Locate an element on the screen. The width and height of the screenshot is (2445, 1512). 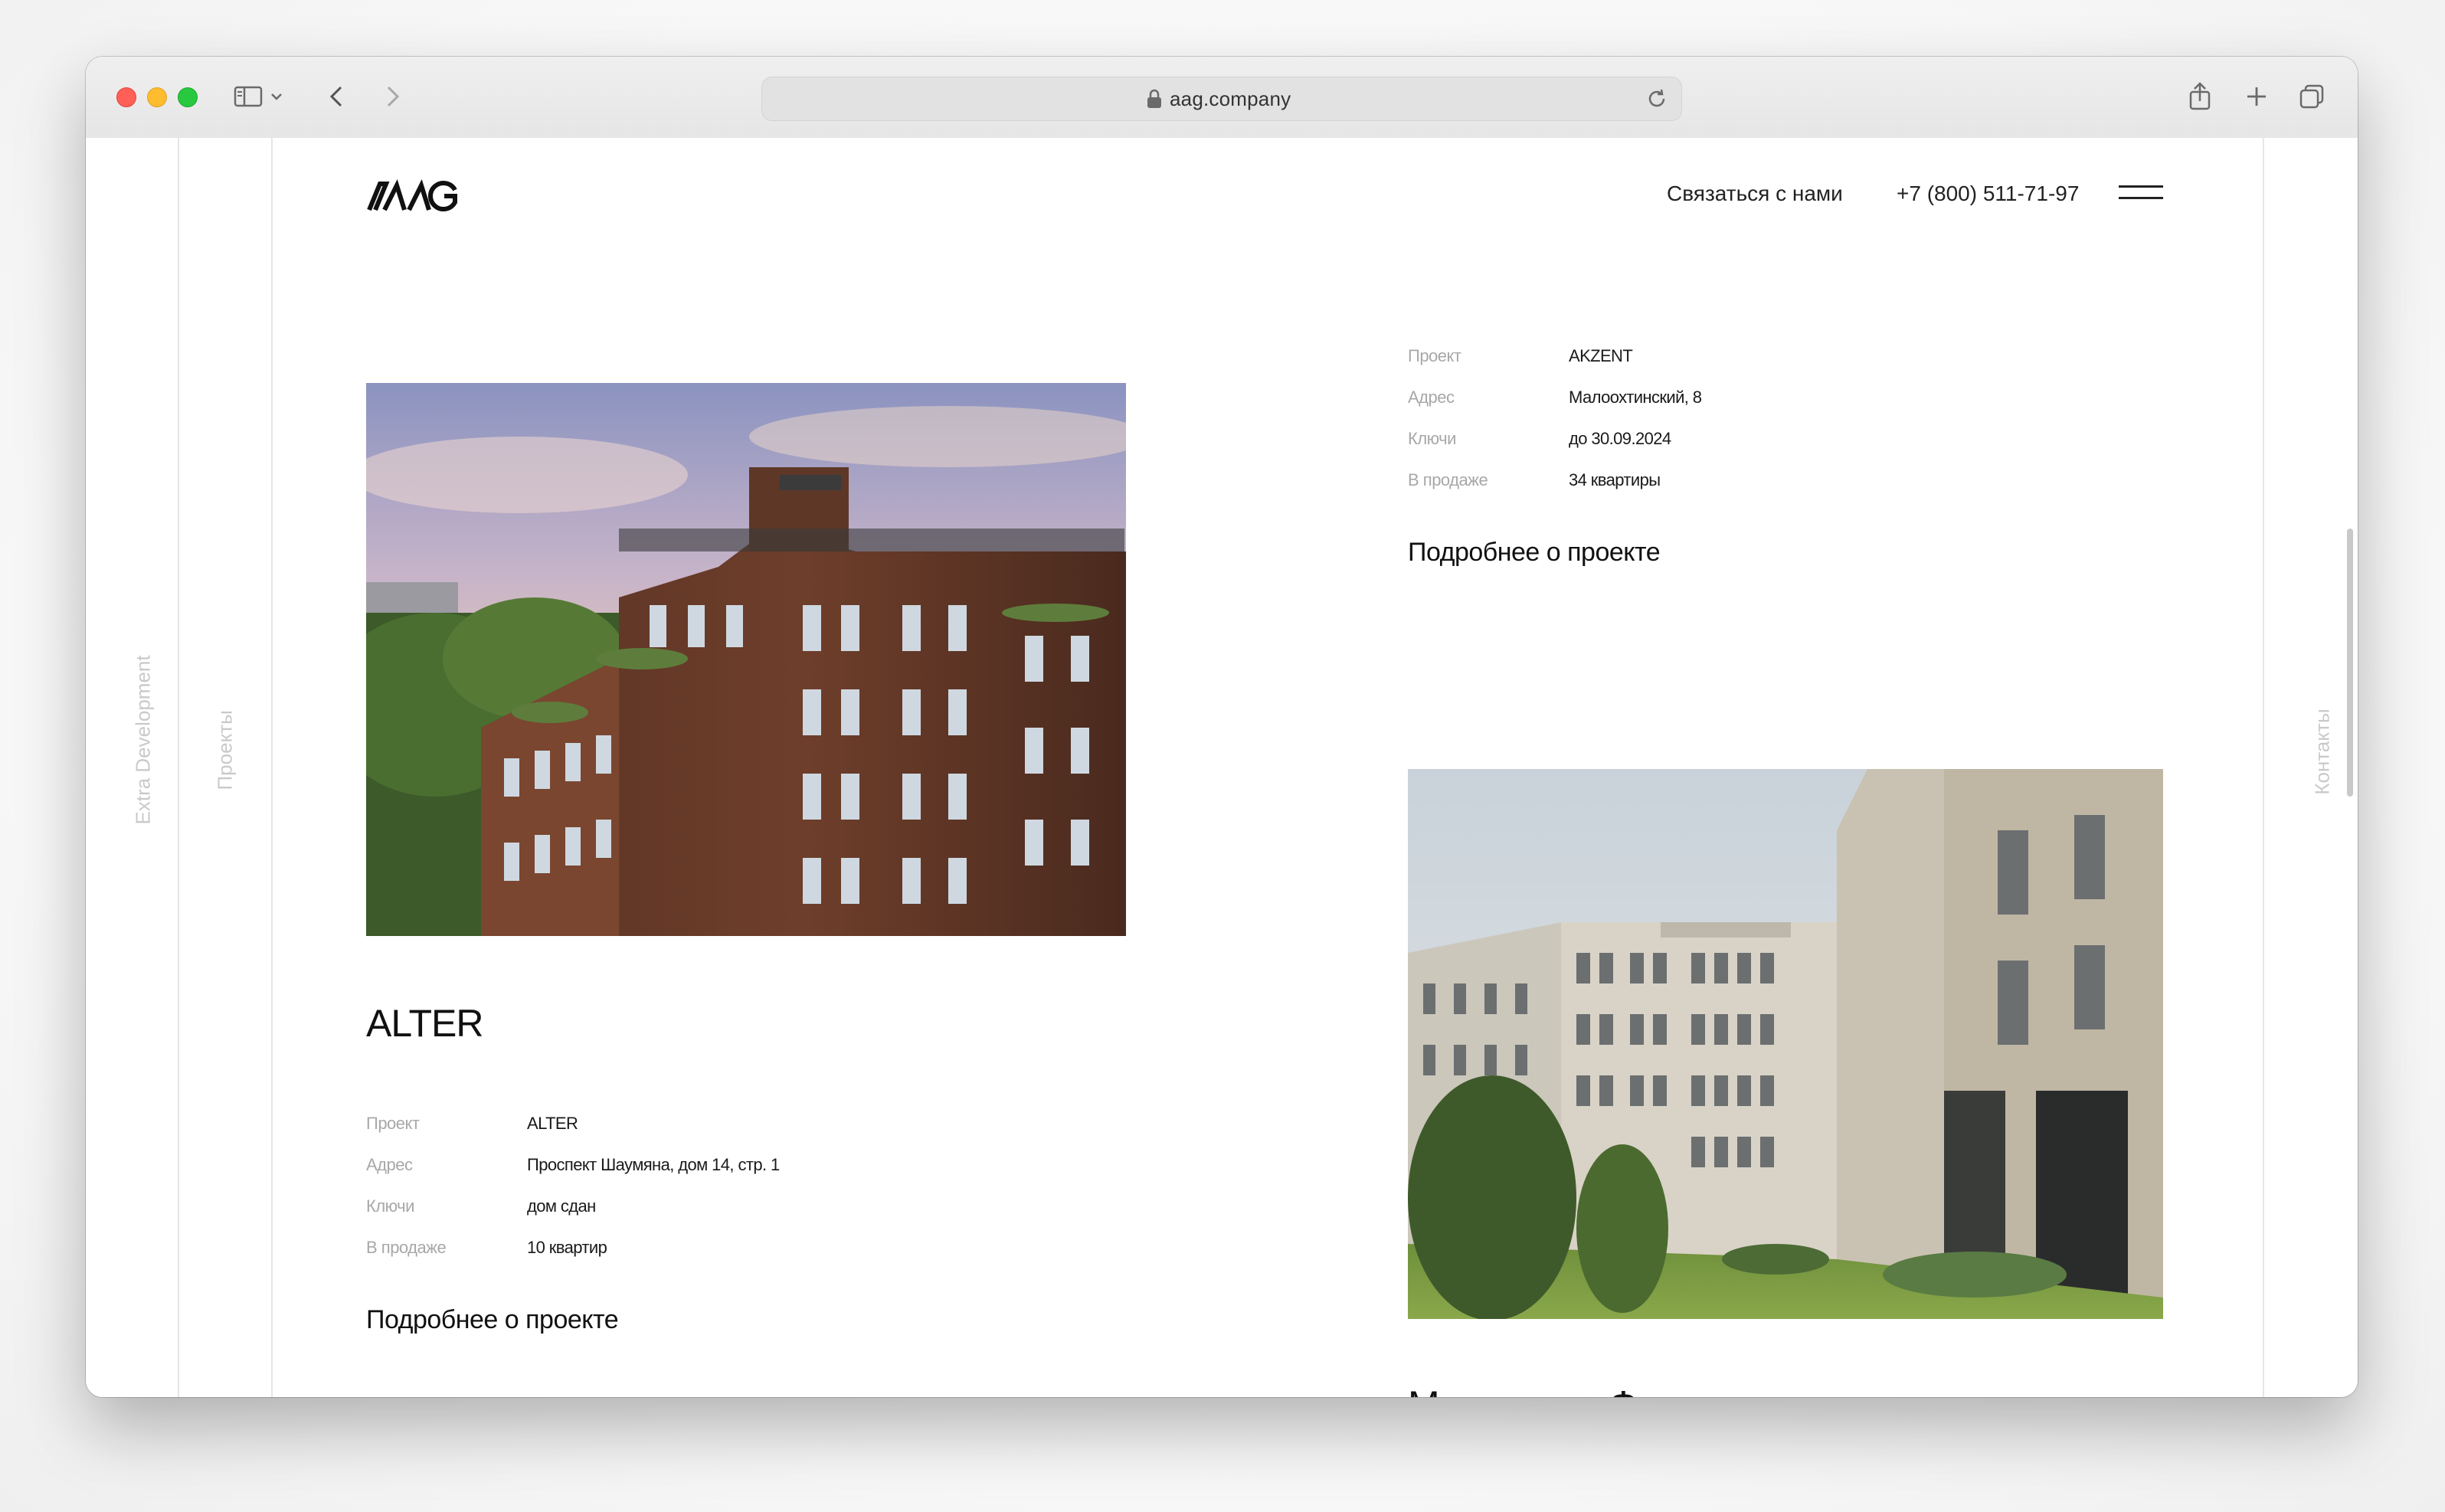
akzent-more-link: Подробнее о проекте is located at coordinates (1534, 552).